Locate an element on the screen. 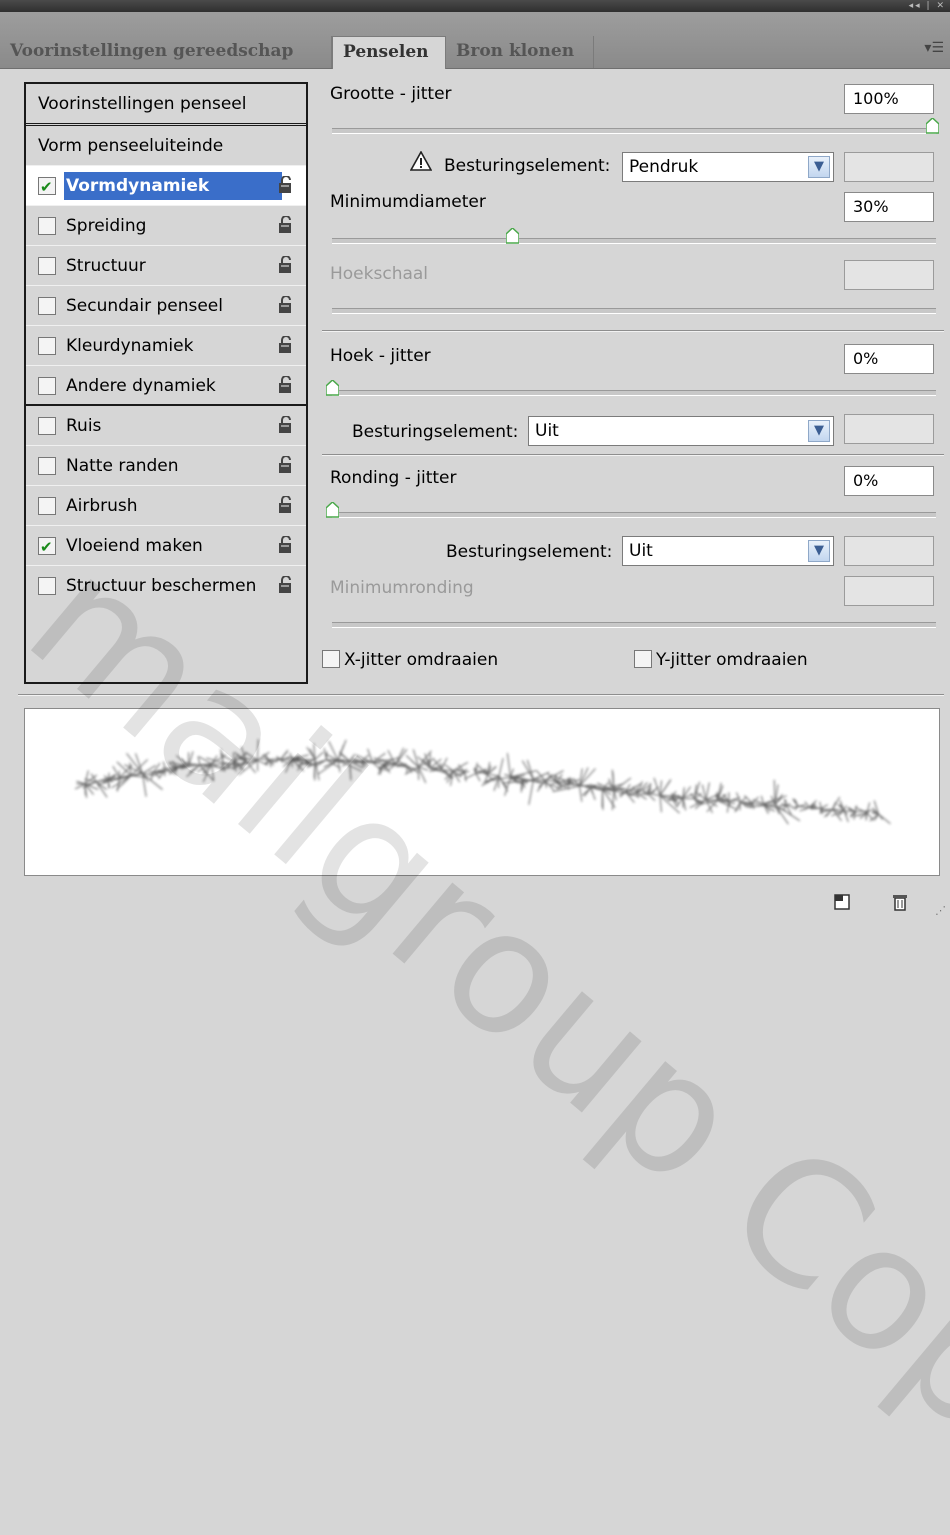 This screenshot has width=950, height=1535. roundness-jitter-slider is located at coordinates (634, 515).